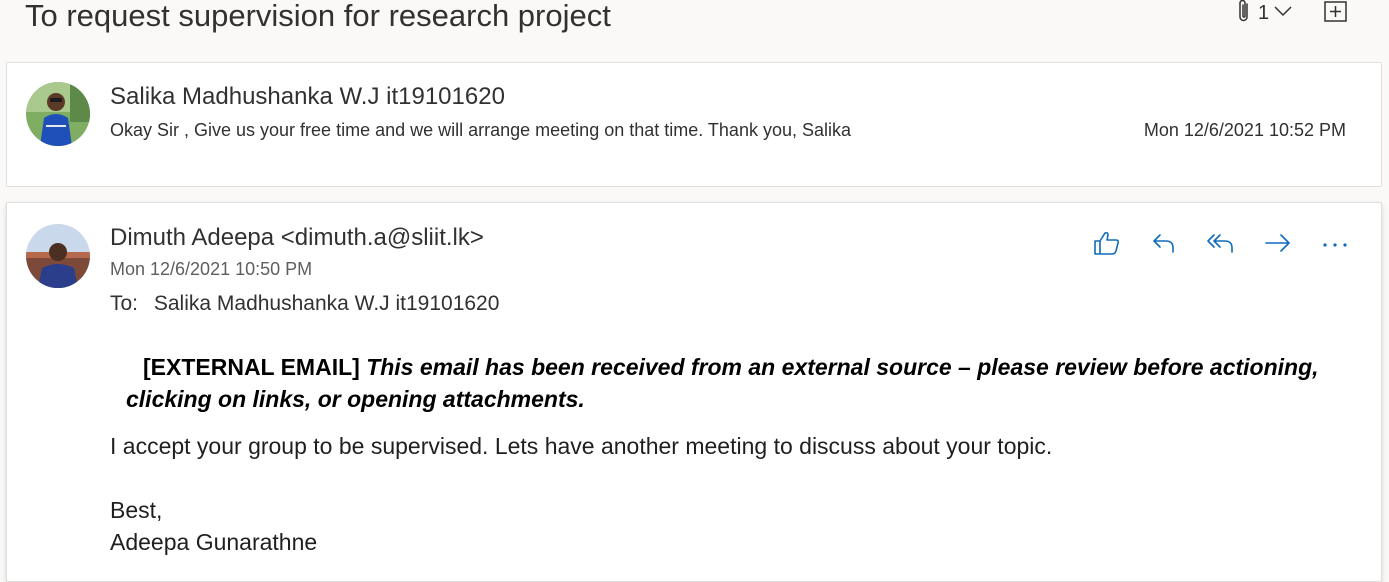 This screenshot has width=1389, height=582. Describe the element at coordinates (327, 303) in the screenshot. I see `recipient-name: Salika Madhushanka W.J it19101620` at that location.